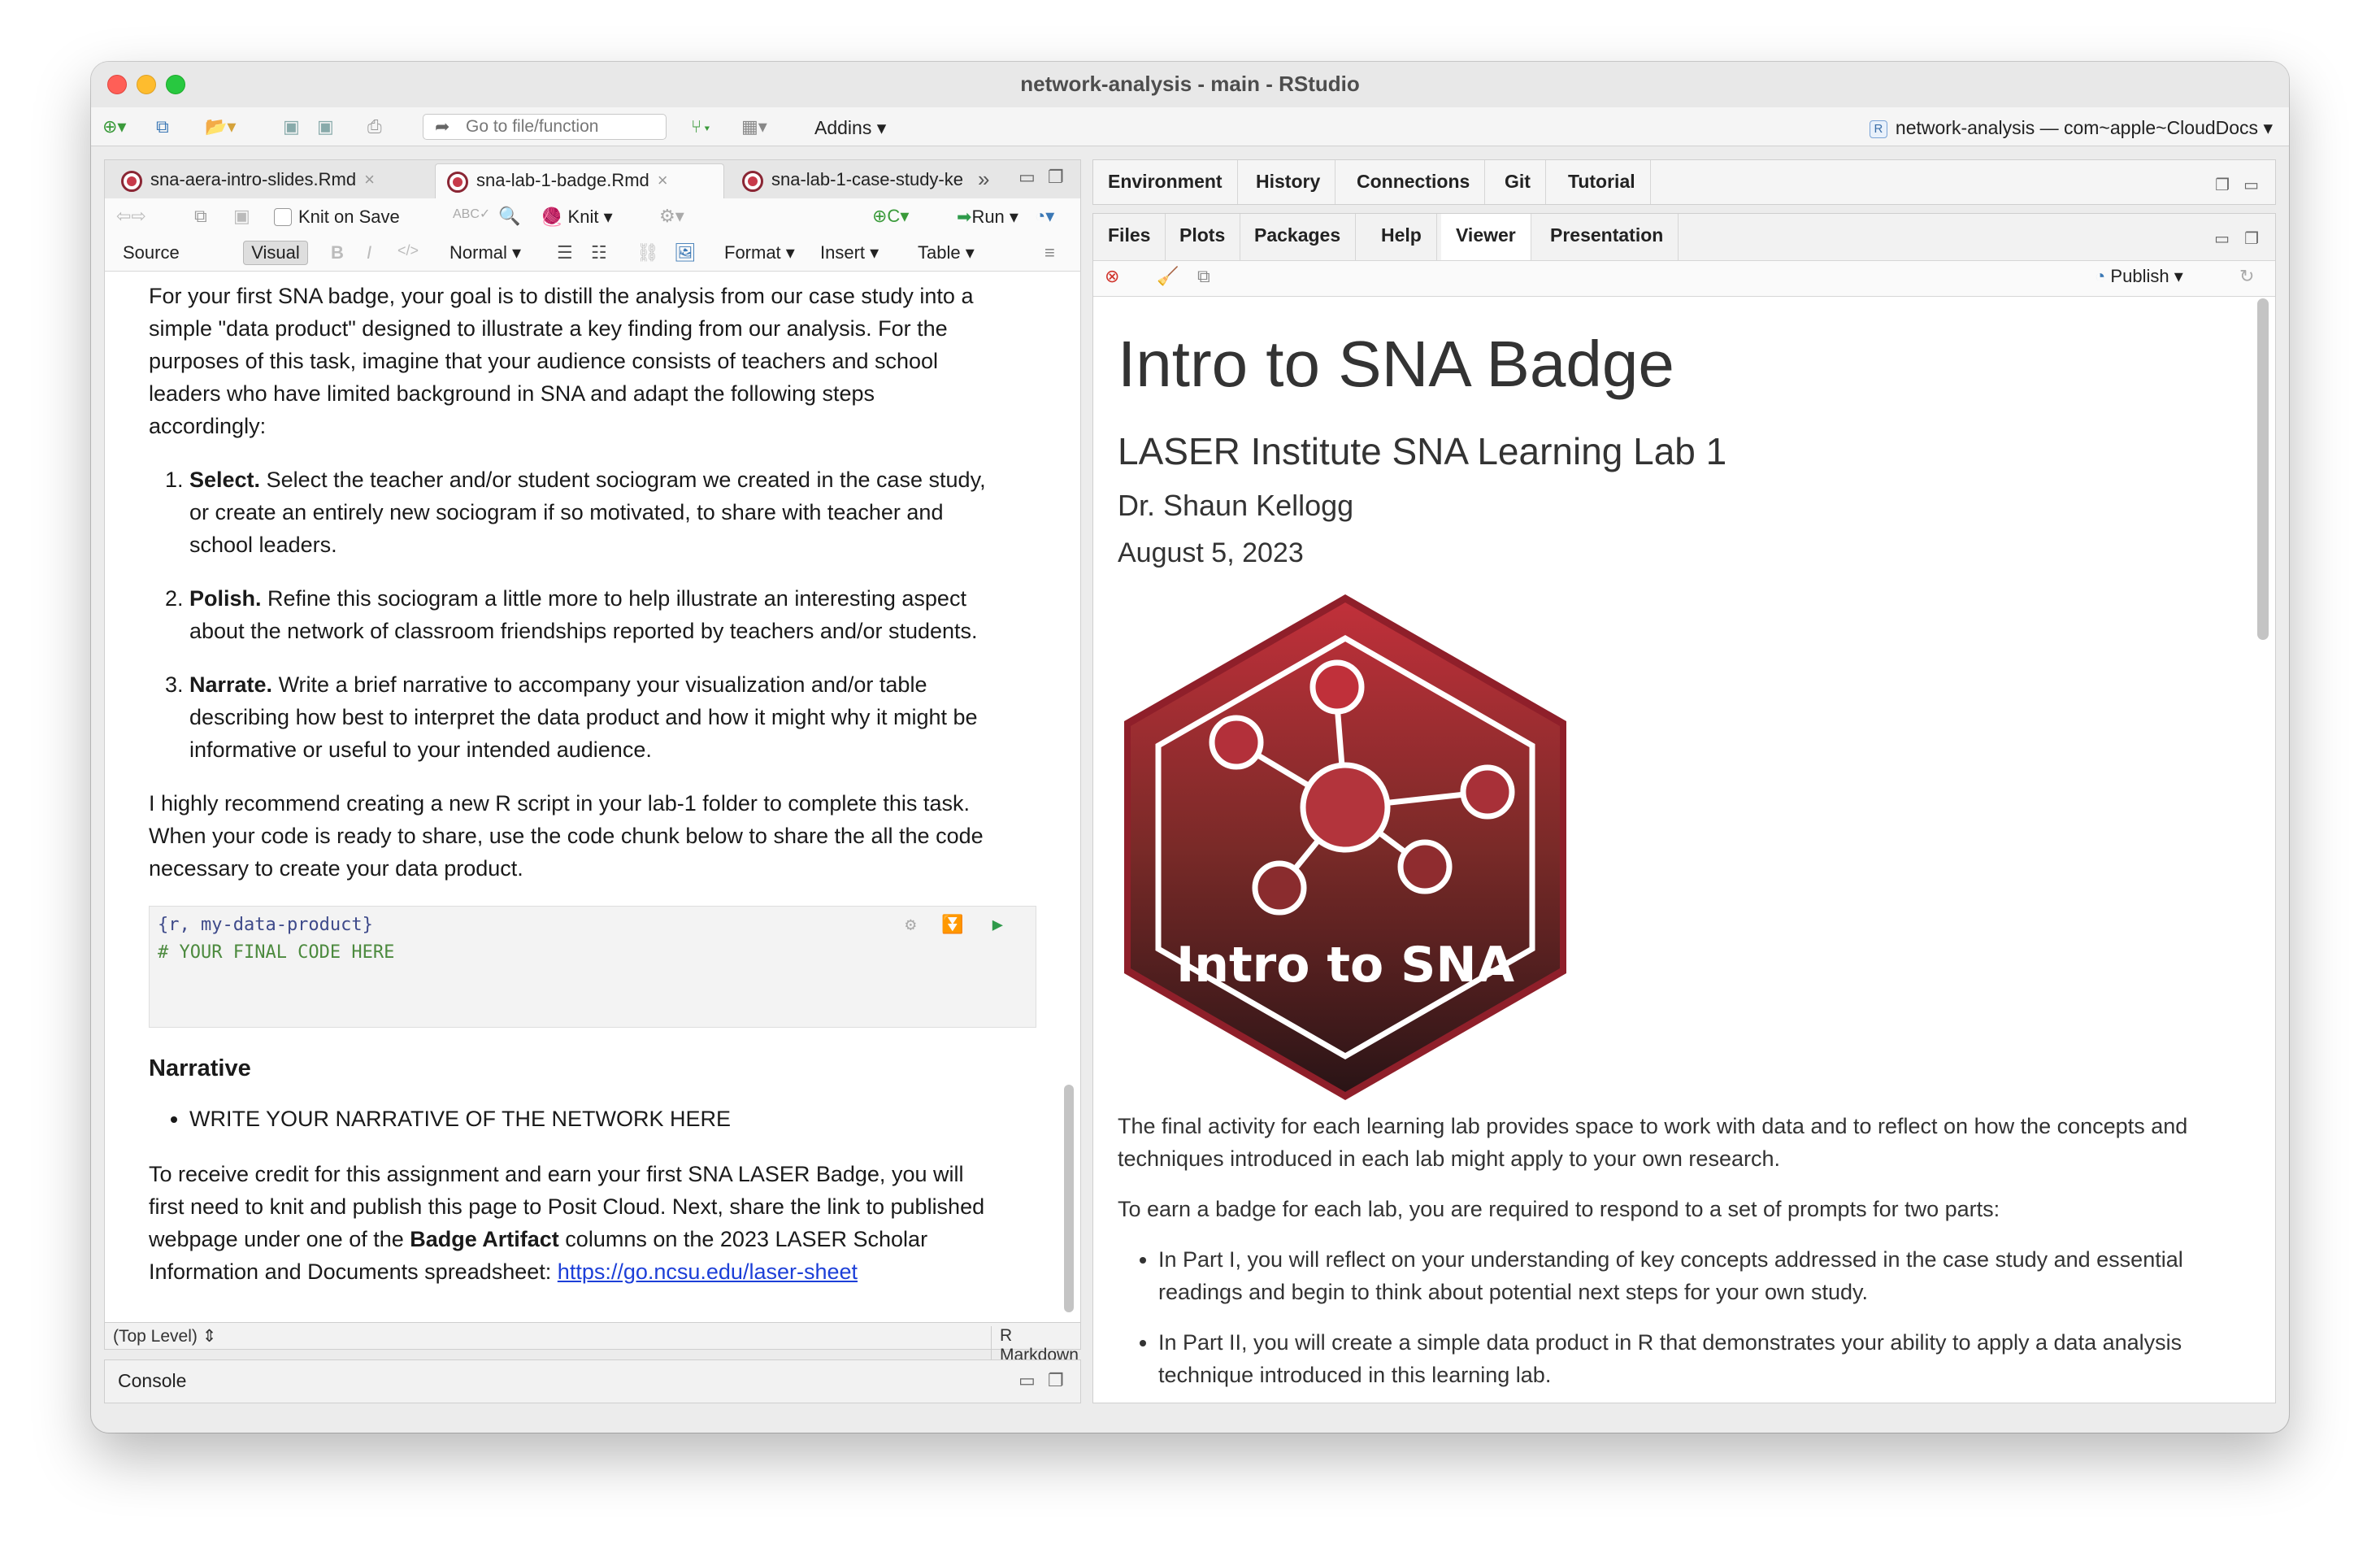  Describe the element at coordinates (1168, 276) in the screenshot. I see `clear-viewer-icon: 🧹` at that location.